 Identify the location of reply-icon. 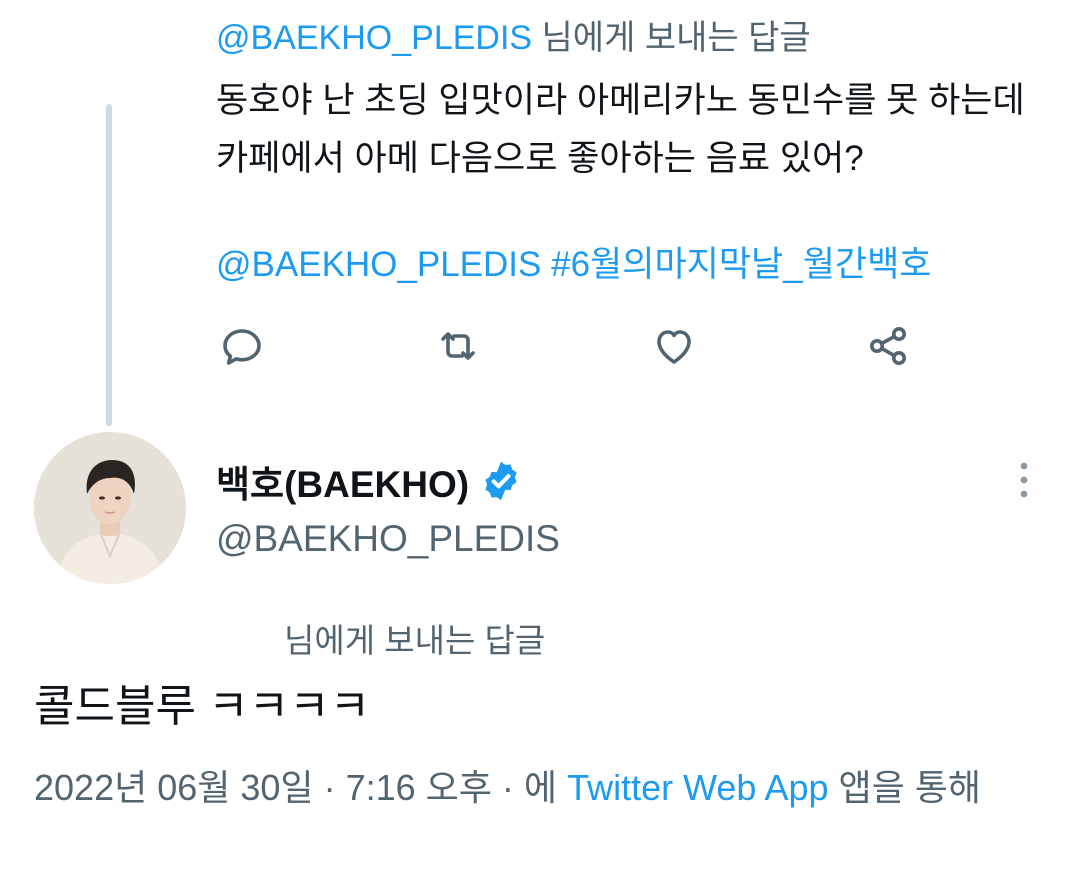
(242, 347).